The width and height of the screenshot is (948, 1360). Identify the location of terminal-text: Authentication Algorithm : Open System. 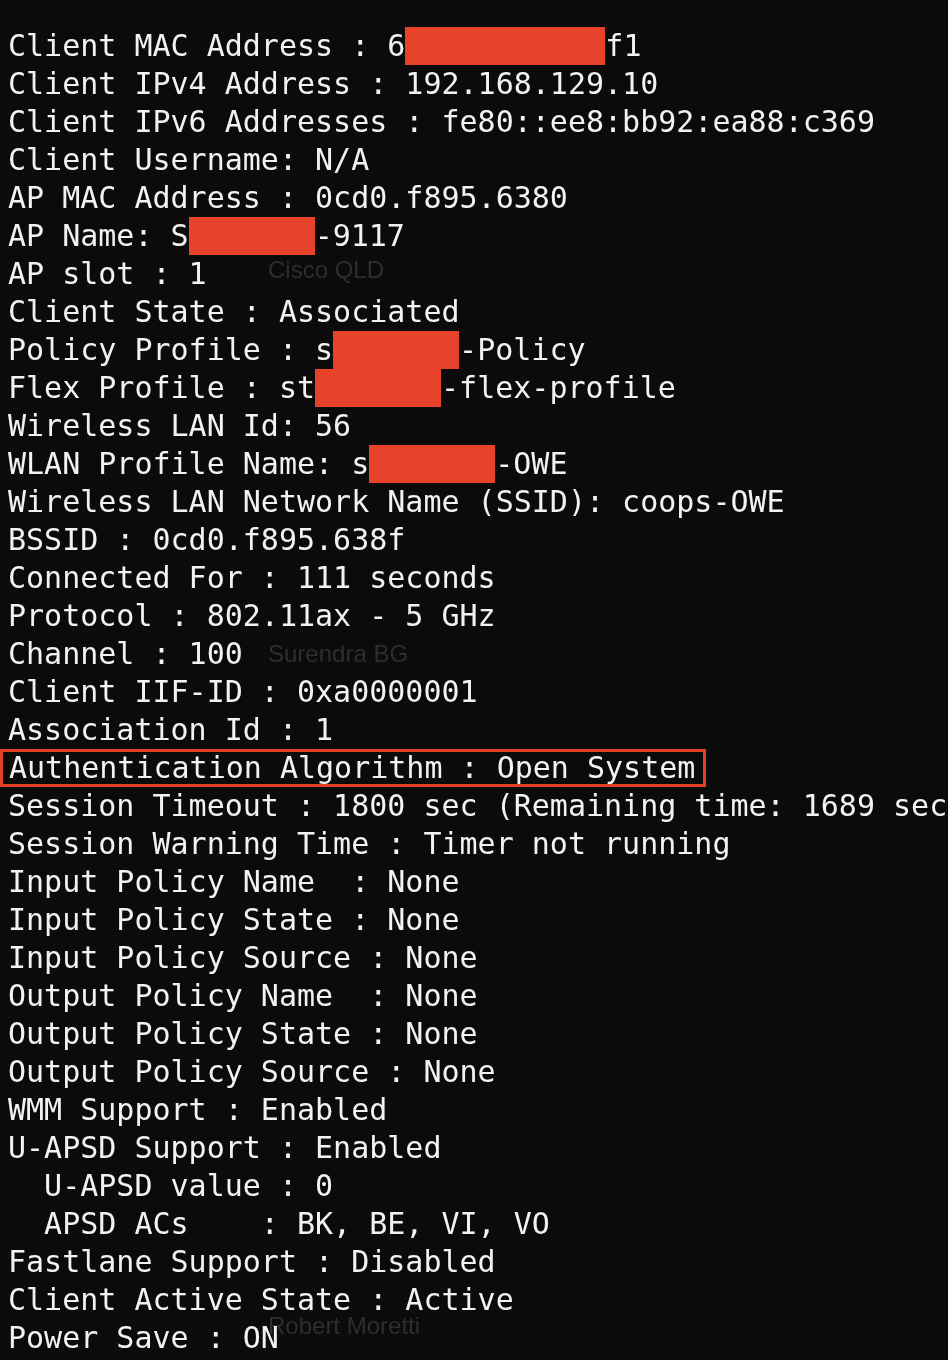
(352, 768).